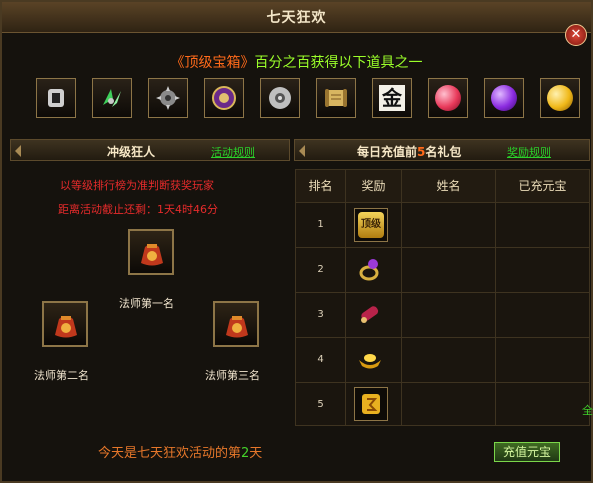 This screenshot has height=483, width=593. I want to click on red-scroll-icon, so click(370, 314).